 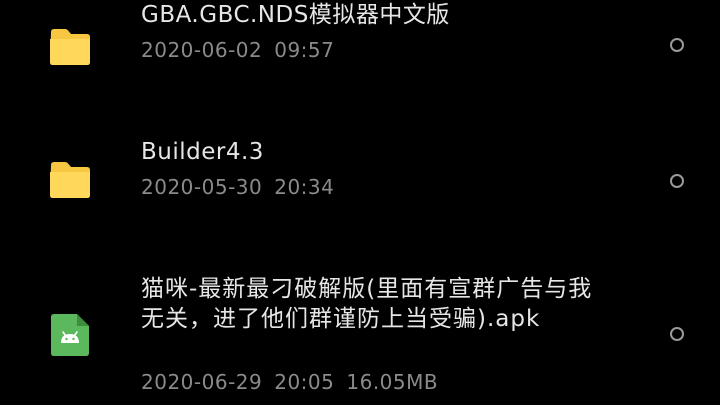 What do you see at coordinates (70, 335) in the screenshot?
I see `android-apk-icon` at bounding box center [70, 335].